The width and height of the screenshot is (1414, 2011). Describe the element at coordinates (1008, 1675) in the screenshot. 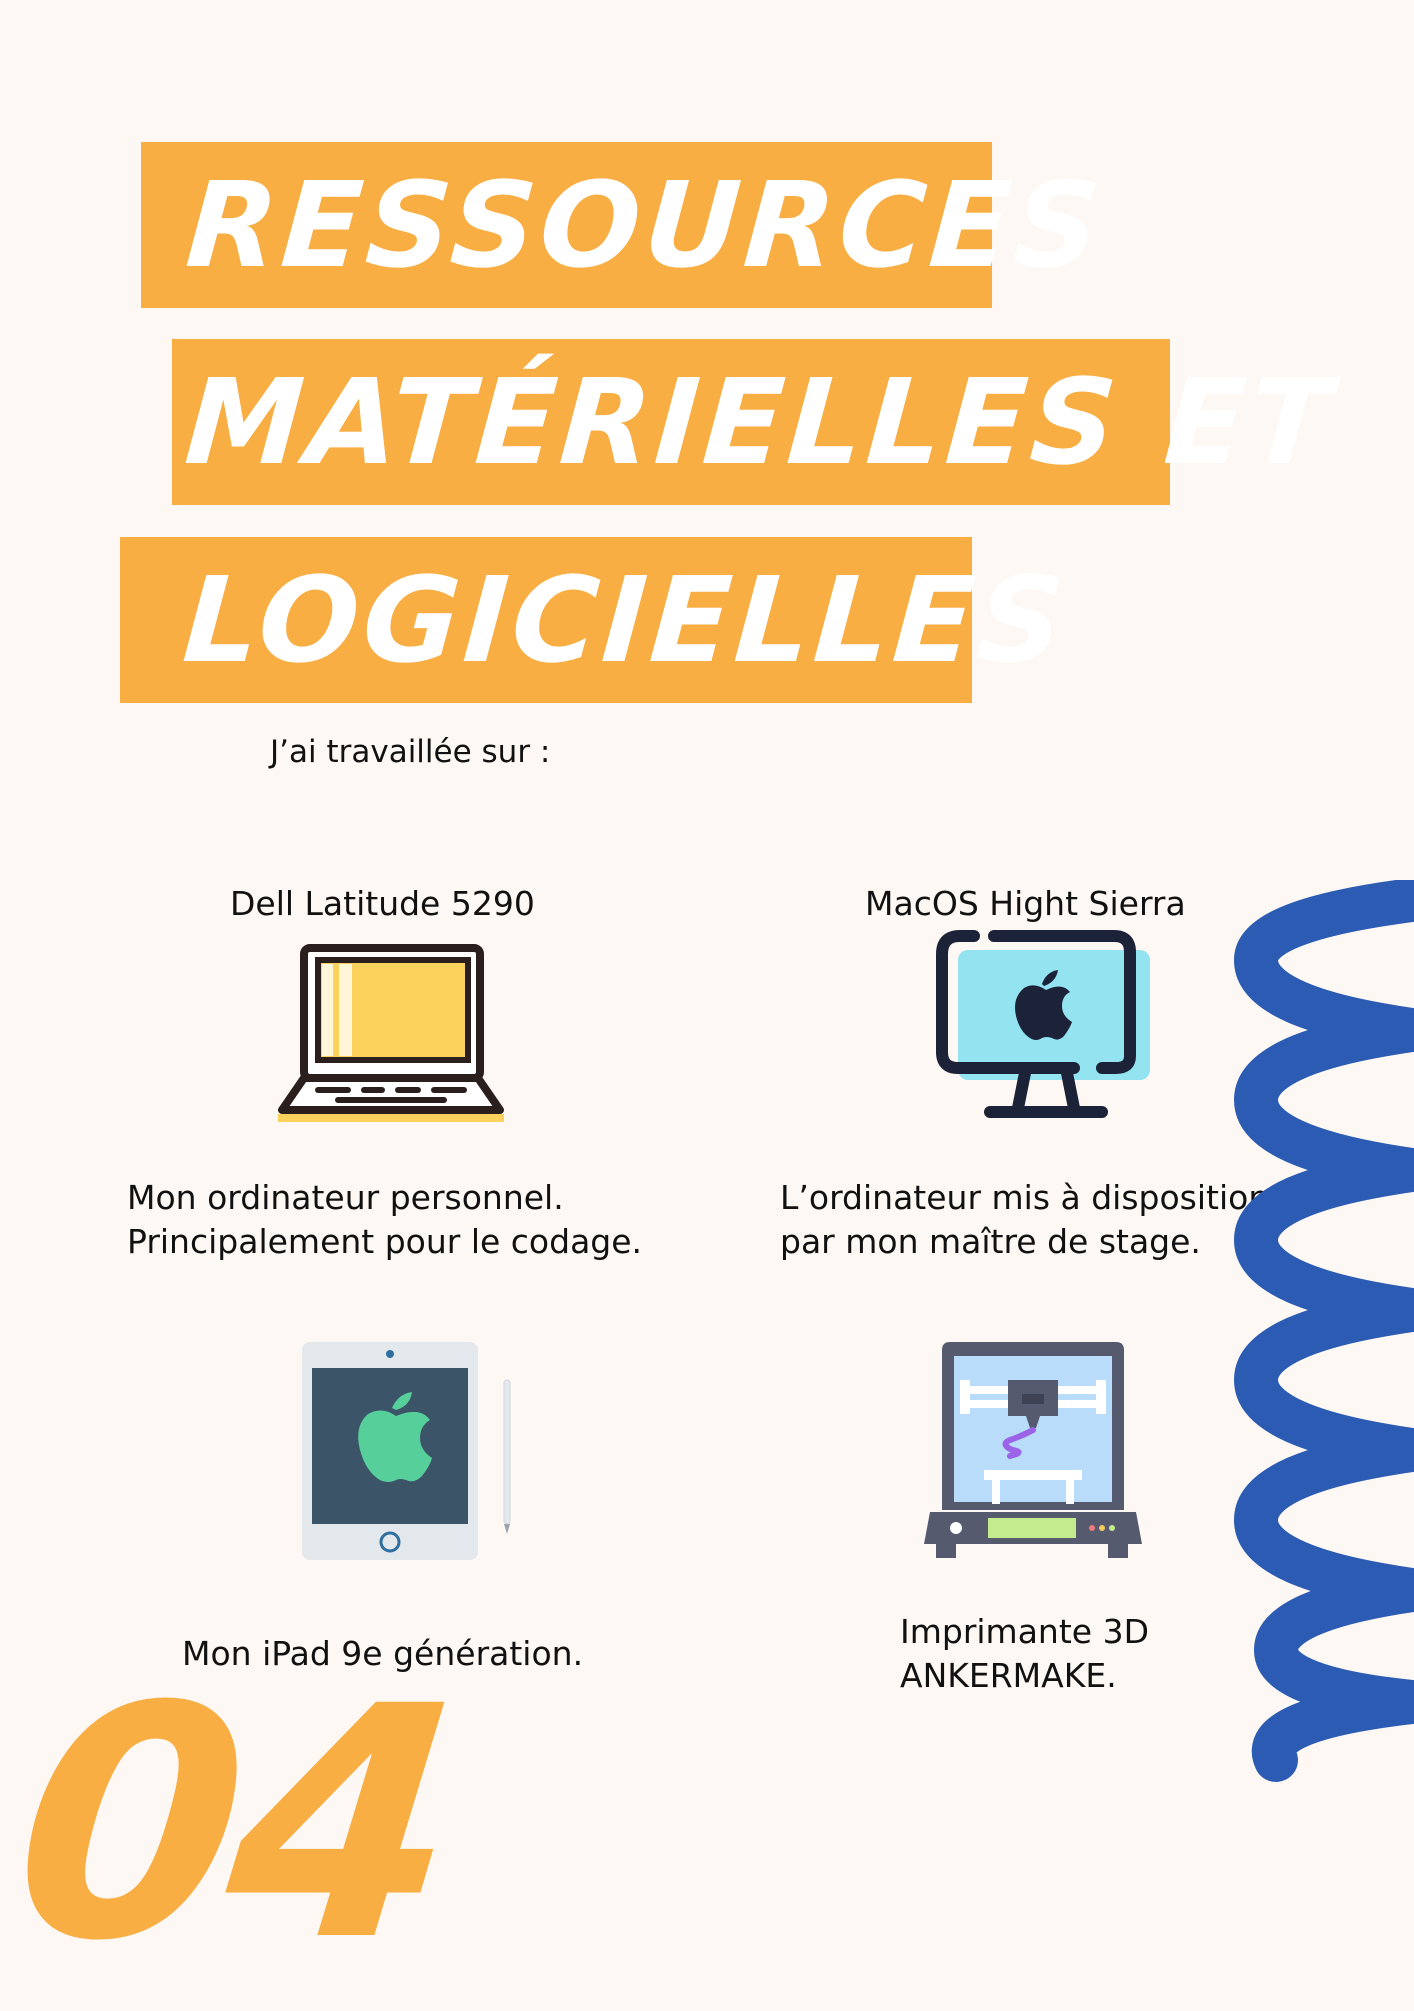

I see `description-line: ANKERMAKE.` at that location.